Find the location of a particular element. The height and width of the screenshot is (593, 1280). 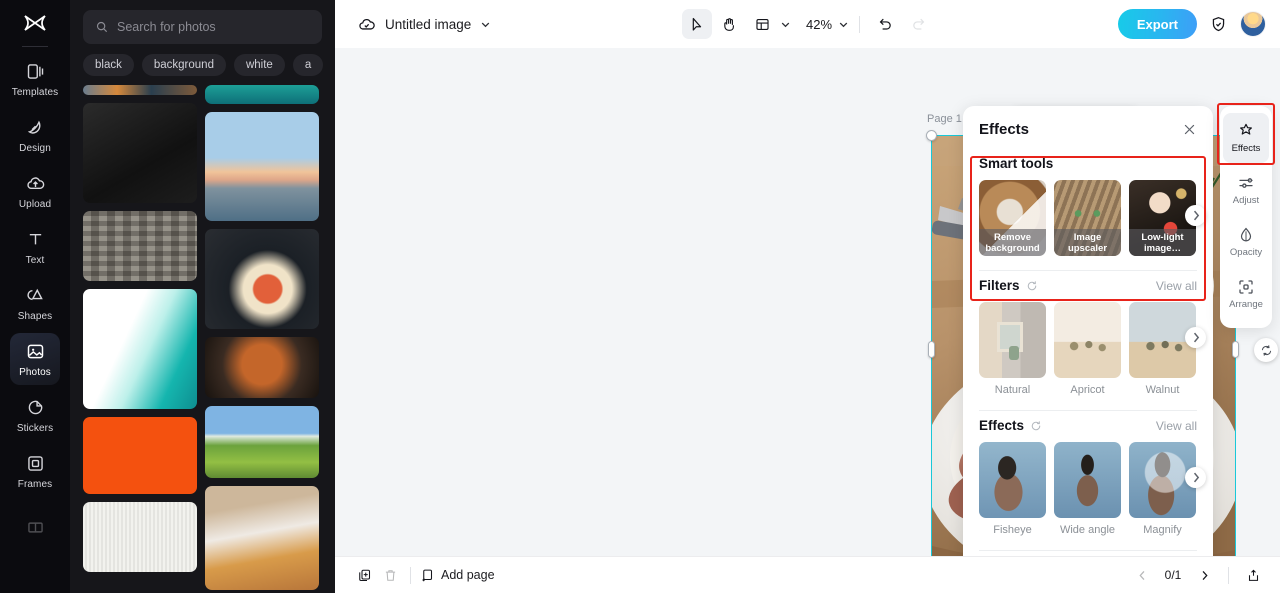

zoom-value: 42% is located at coordinates (819, 24).